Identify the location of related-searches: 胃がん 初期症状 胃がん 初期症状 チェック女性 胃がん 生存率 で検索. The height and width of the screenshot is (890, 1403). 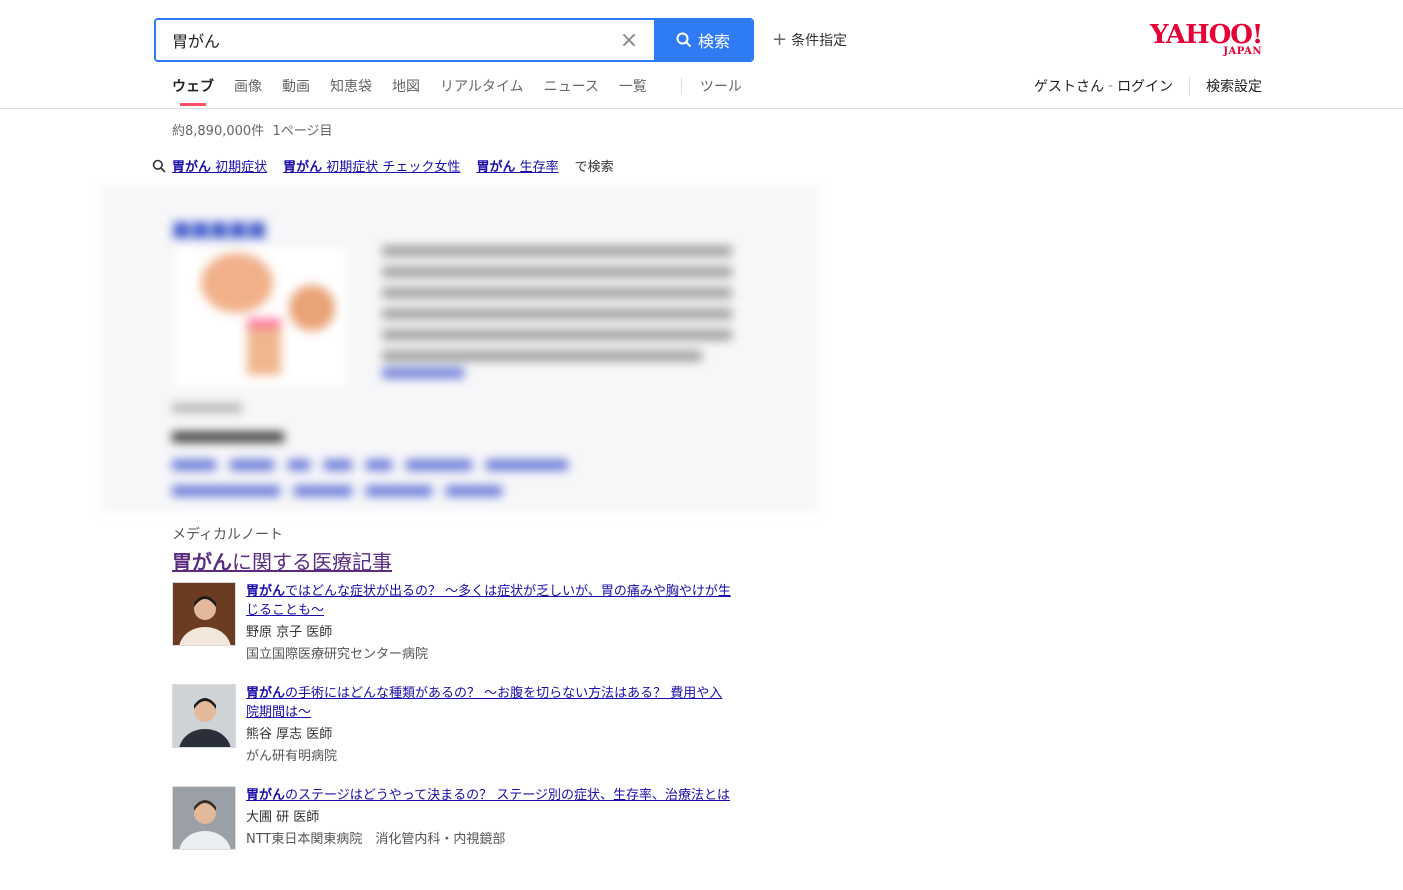
(383, 165).